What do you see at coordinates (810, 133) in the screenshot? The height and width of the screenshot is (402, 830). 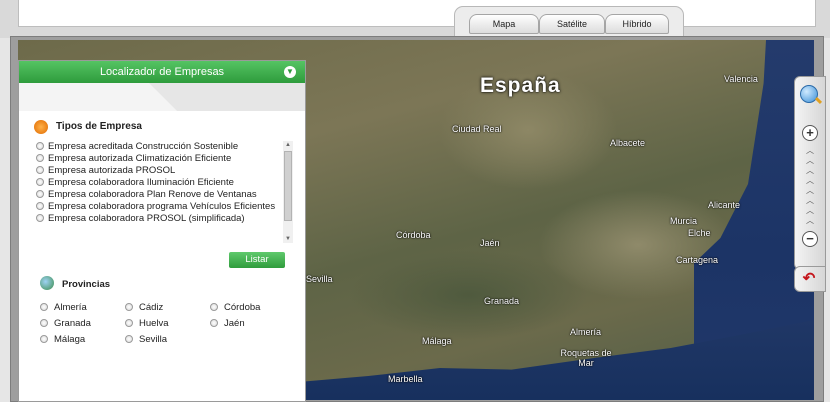 I see `zoom-in-icon: +` at bounding box center [810, 133].